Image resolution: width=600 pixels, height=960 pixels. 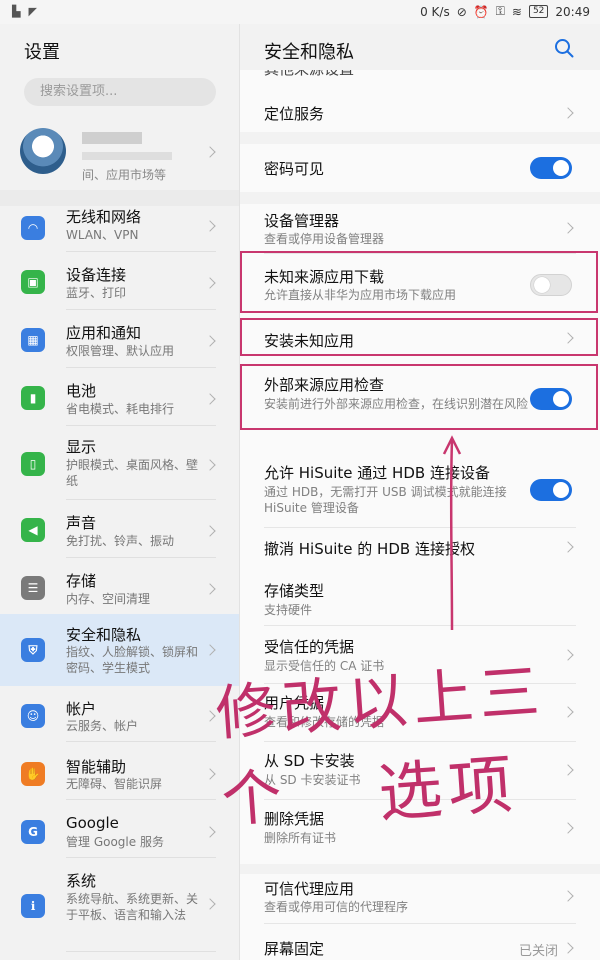 What do you see at coordinates (309, 74) in the screenshot?
I see `partial-row-title: 其他来源设置` at bounding box center [309, 74].